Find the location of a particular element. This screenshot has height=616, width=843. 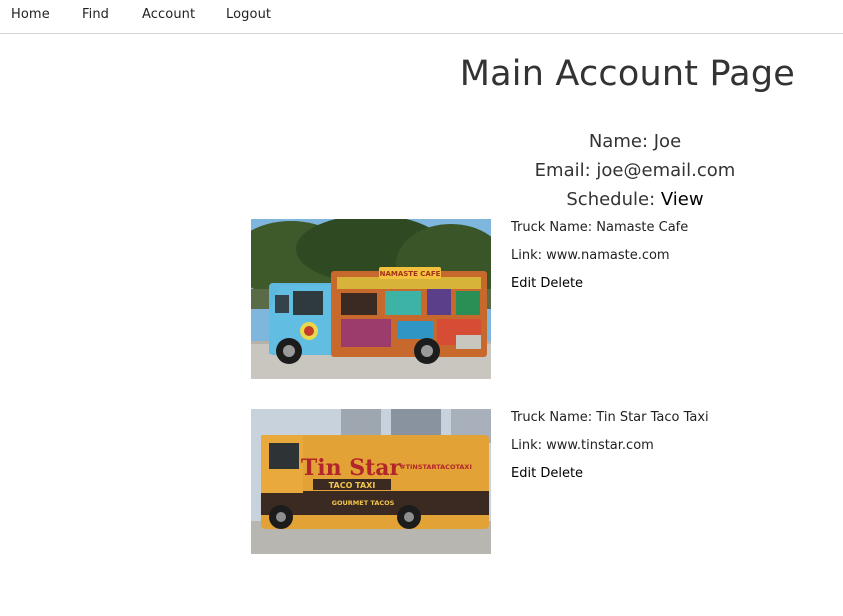

nav-logout-link: Logout is located at coordinates (248, 14).